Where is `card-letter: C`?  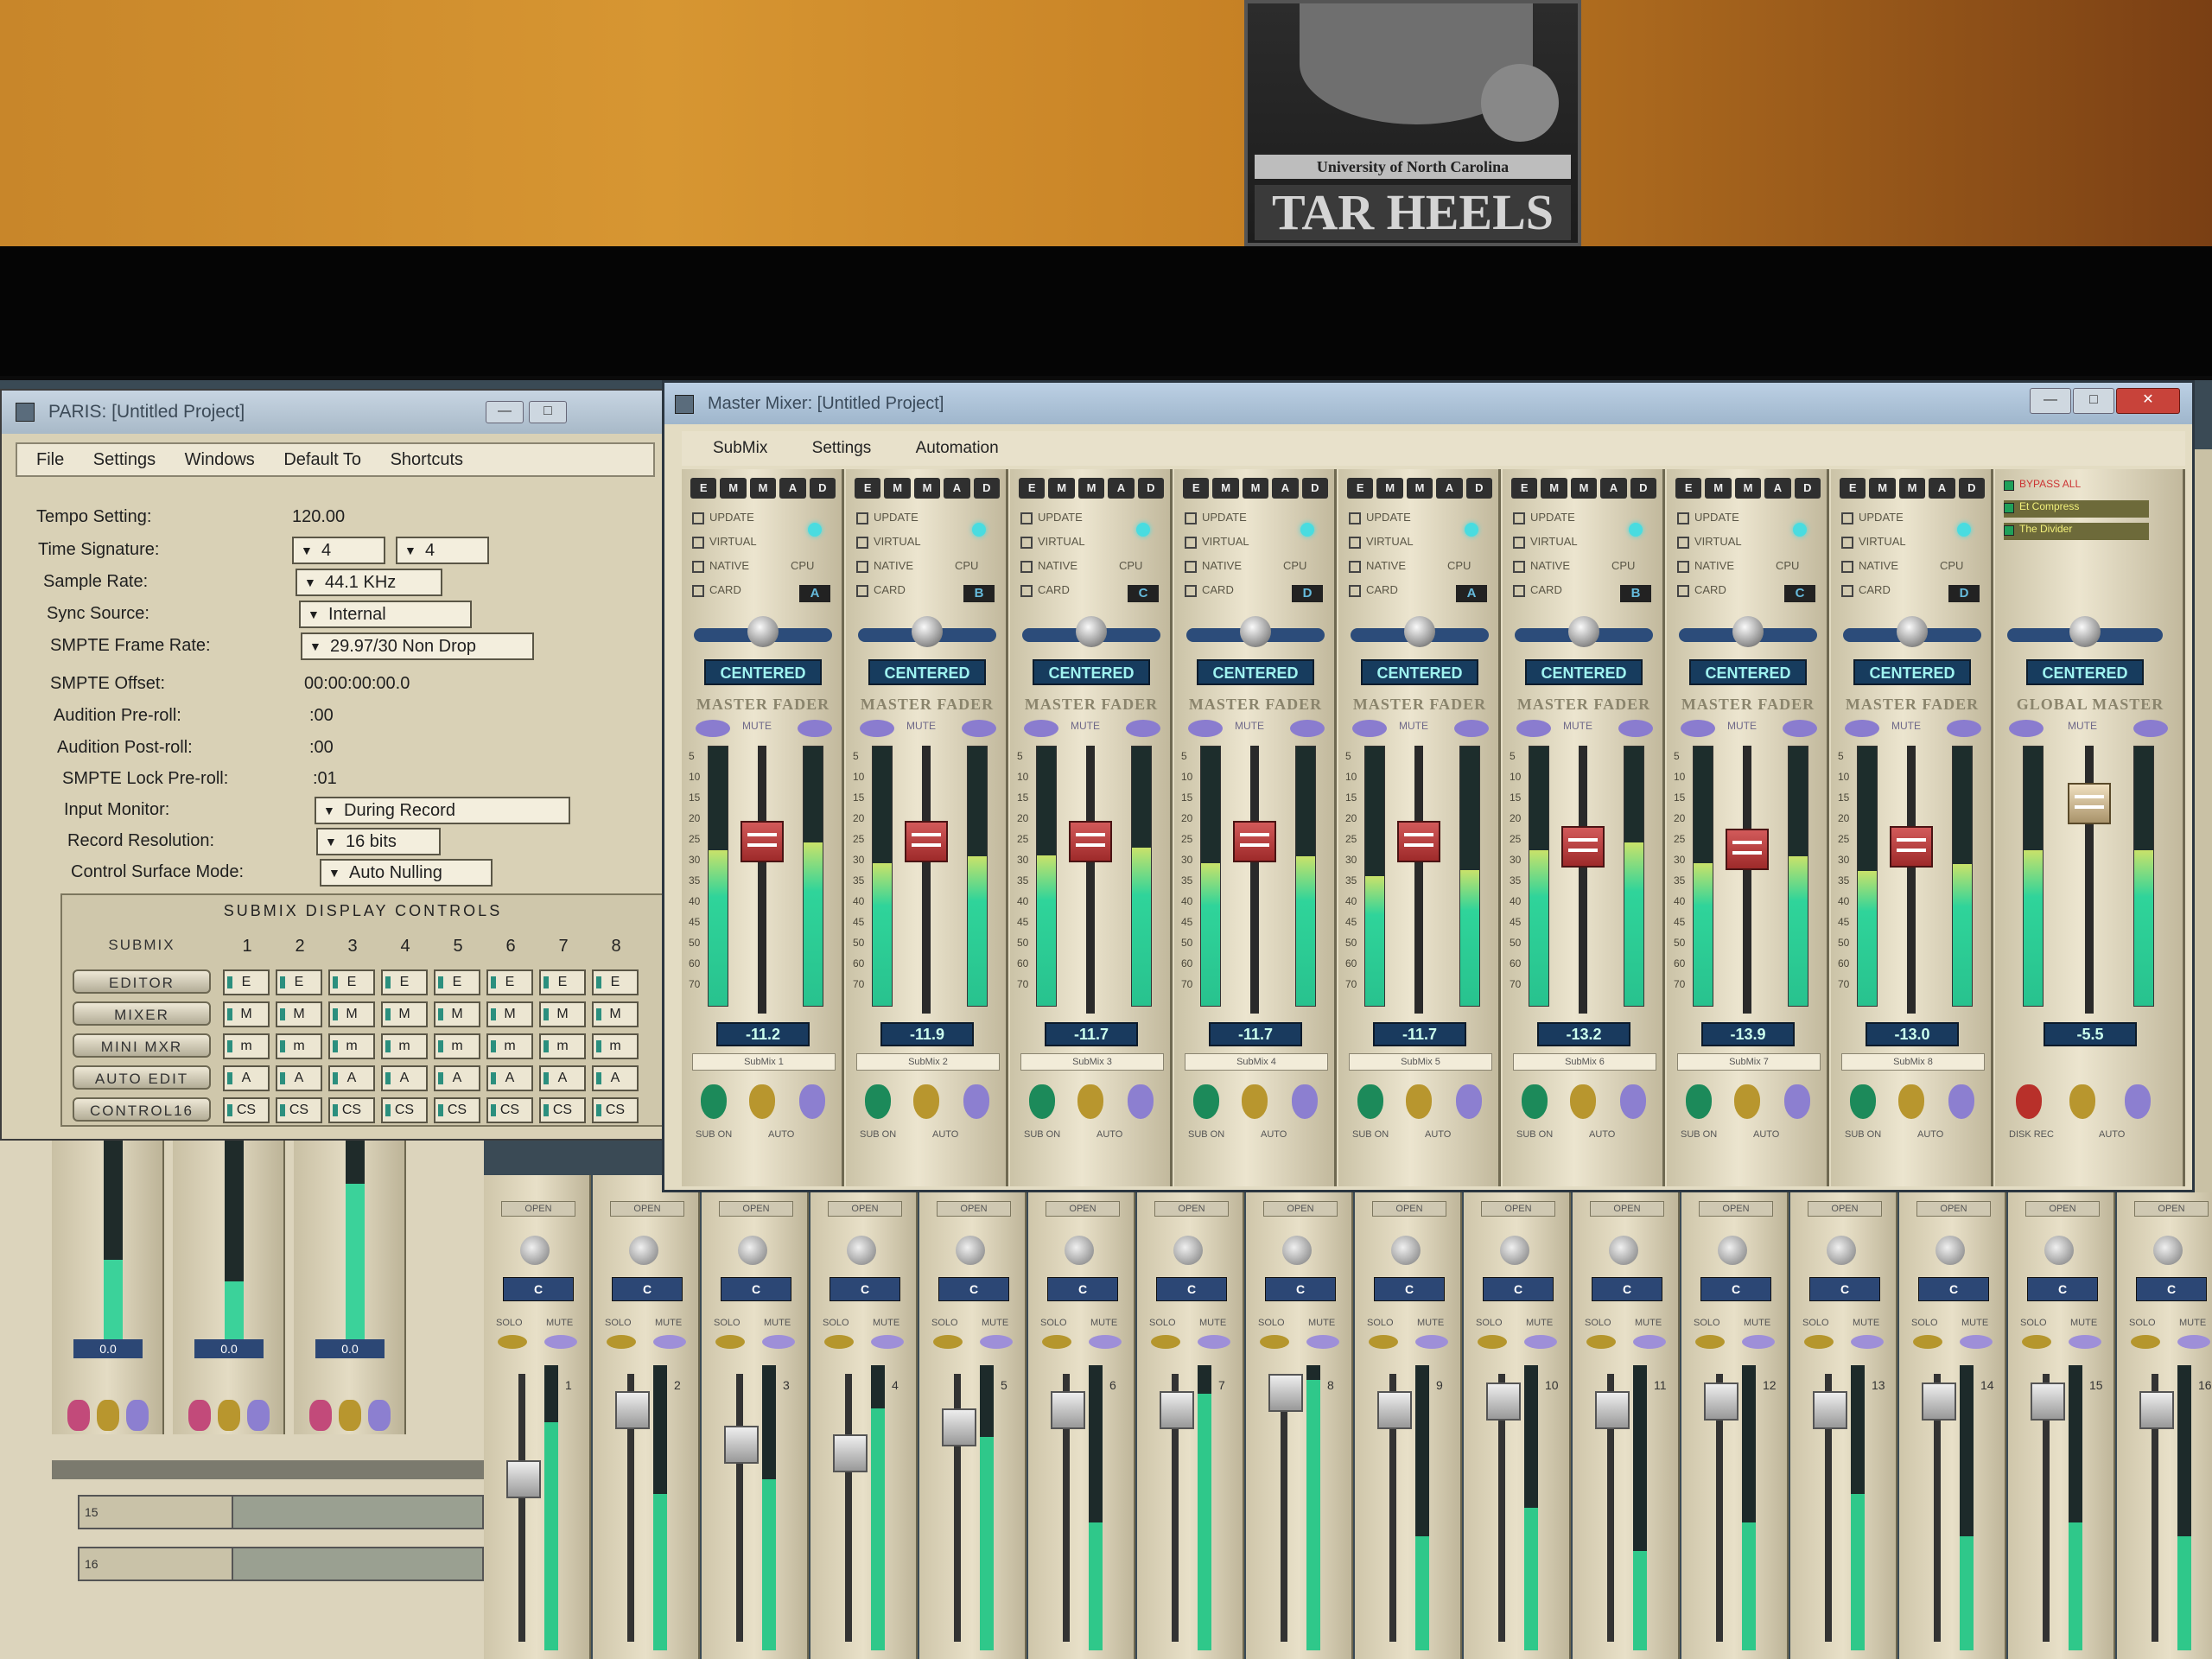 card-letter: C is located at coordinates (1143, 593).